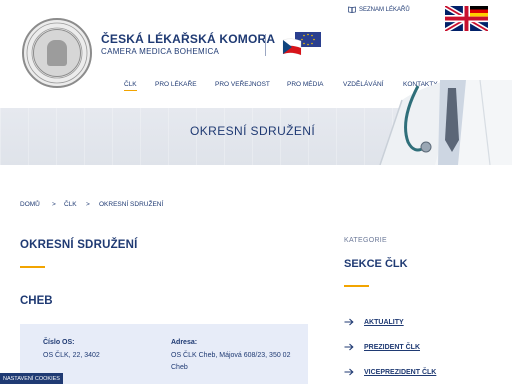 The height and width of the screenshot is (384, 512). What do you see at coordinates (32, 267) in the screenshot?
I see `title-accent-line` at bounding box center [32, 267].